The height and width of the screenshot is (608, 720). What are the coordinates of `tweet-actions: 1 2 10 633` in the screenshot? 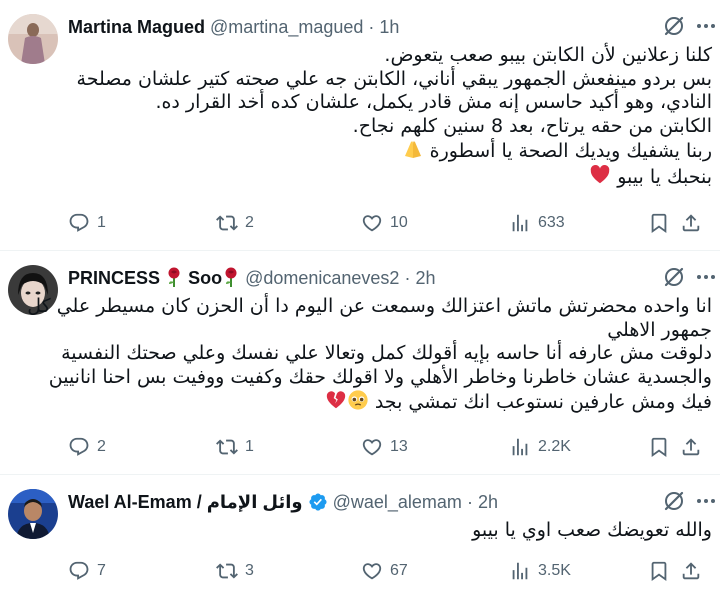 It's located at (388, 223).